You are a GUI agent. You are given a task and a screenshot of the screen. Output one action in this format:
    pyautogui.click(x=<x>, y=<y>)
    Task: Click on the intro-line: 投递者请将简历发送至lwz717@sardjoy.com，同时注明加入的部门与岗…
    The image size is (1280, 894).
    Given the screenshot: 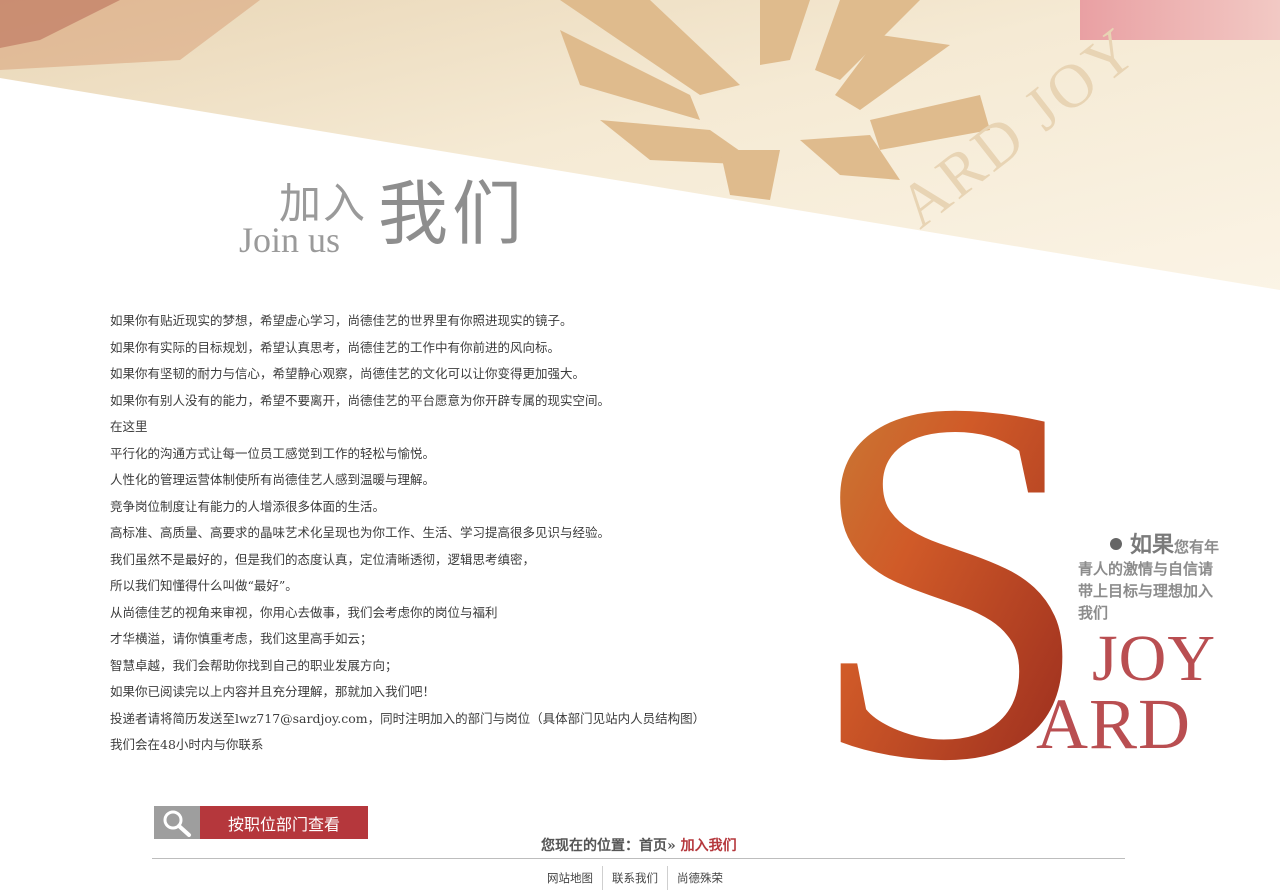 What is the action you would take?
    pyautogui.click(x=408, y=718)
    